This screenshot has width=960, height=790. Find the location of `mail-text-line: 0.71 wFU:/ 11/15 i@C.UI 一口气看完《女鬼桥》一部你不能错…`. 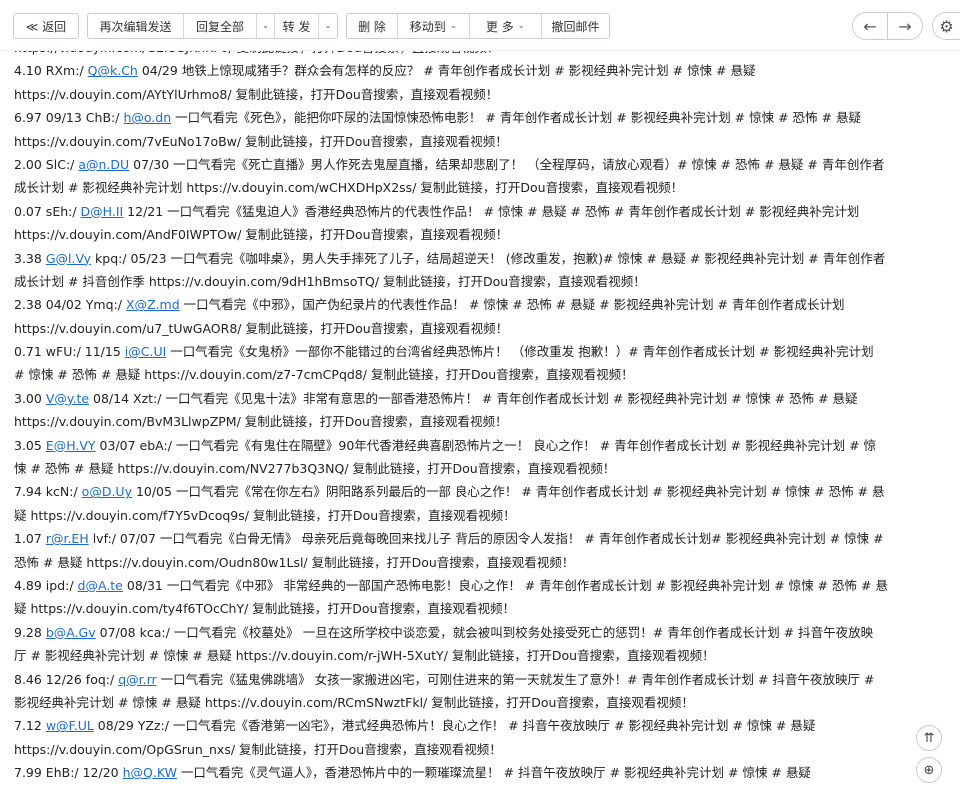

mail-text-line: 0.71 wFU:/ 11/15 i@C.UI 一口气看完《女鬼桥》一部你不能错… is located at coordinates (484, 351).